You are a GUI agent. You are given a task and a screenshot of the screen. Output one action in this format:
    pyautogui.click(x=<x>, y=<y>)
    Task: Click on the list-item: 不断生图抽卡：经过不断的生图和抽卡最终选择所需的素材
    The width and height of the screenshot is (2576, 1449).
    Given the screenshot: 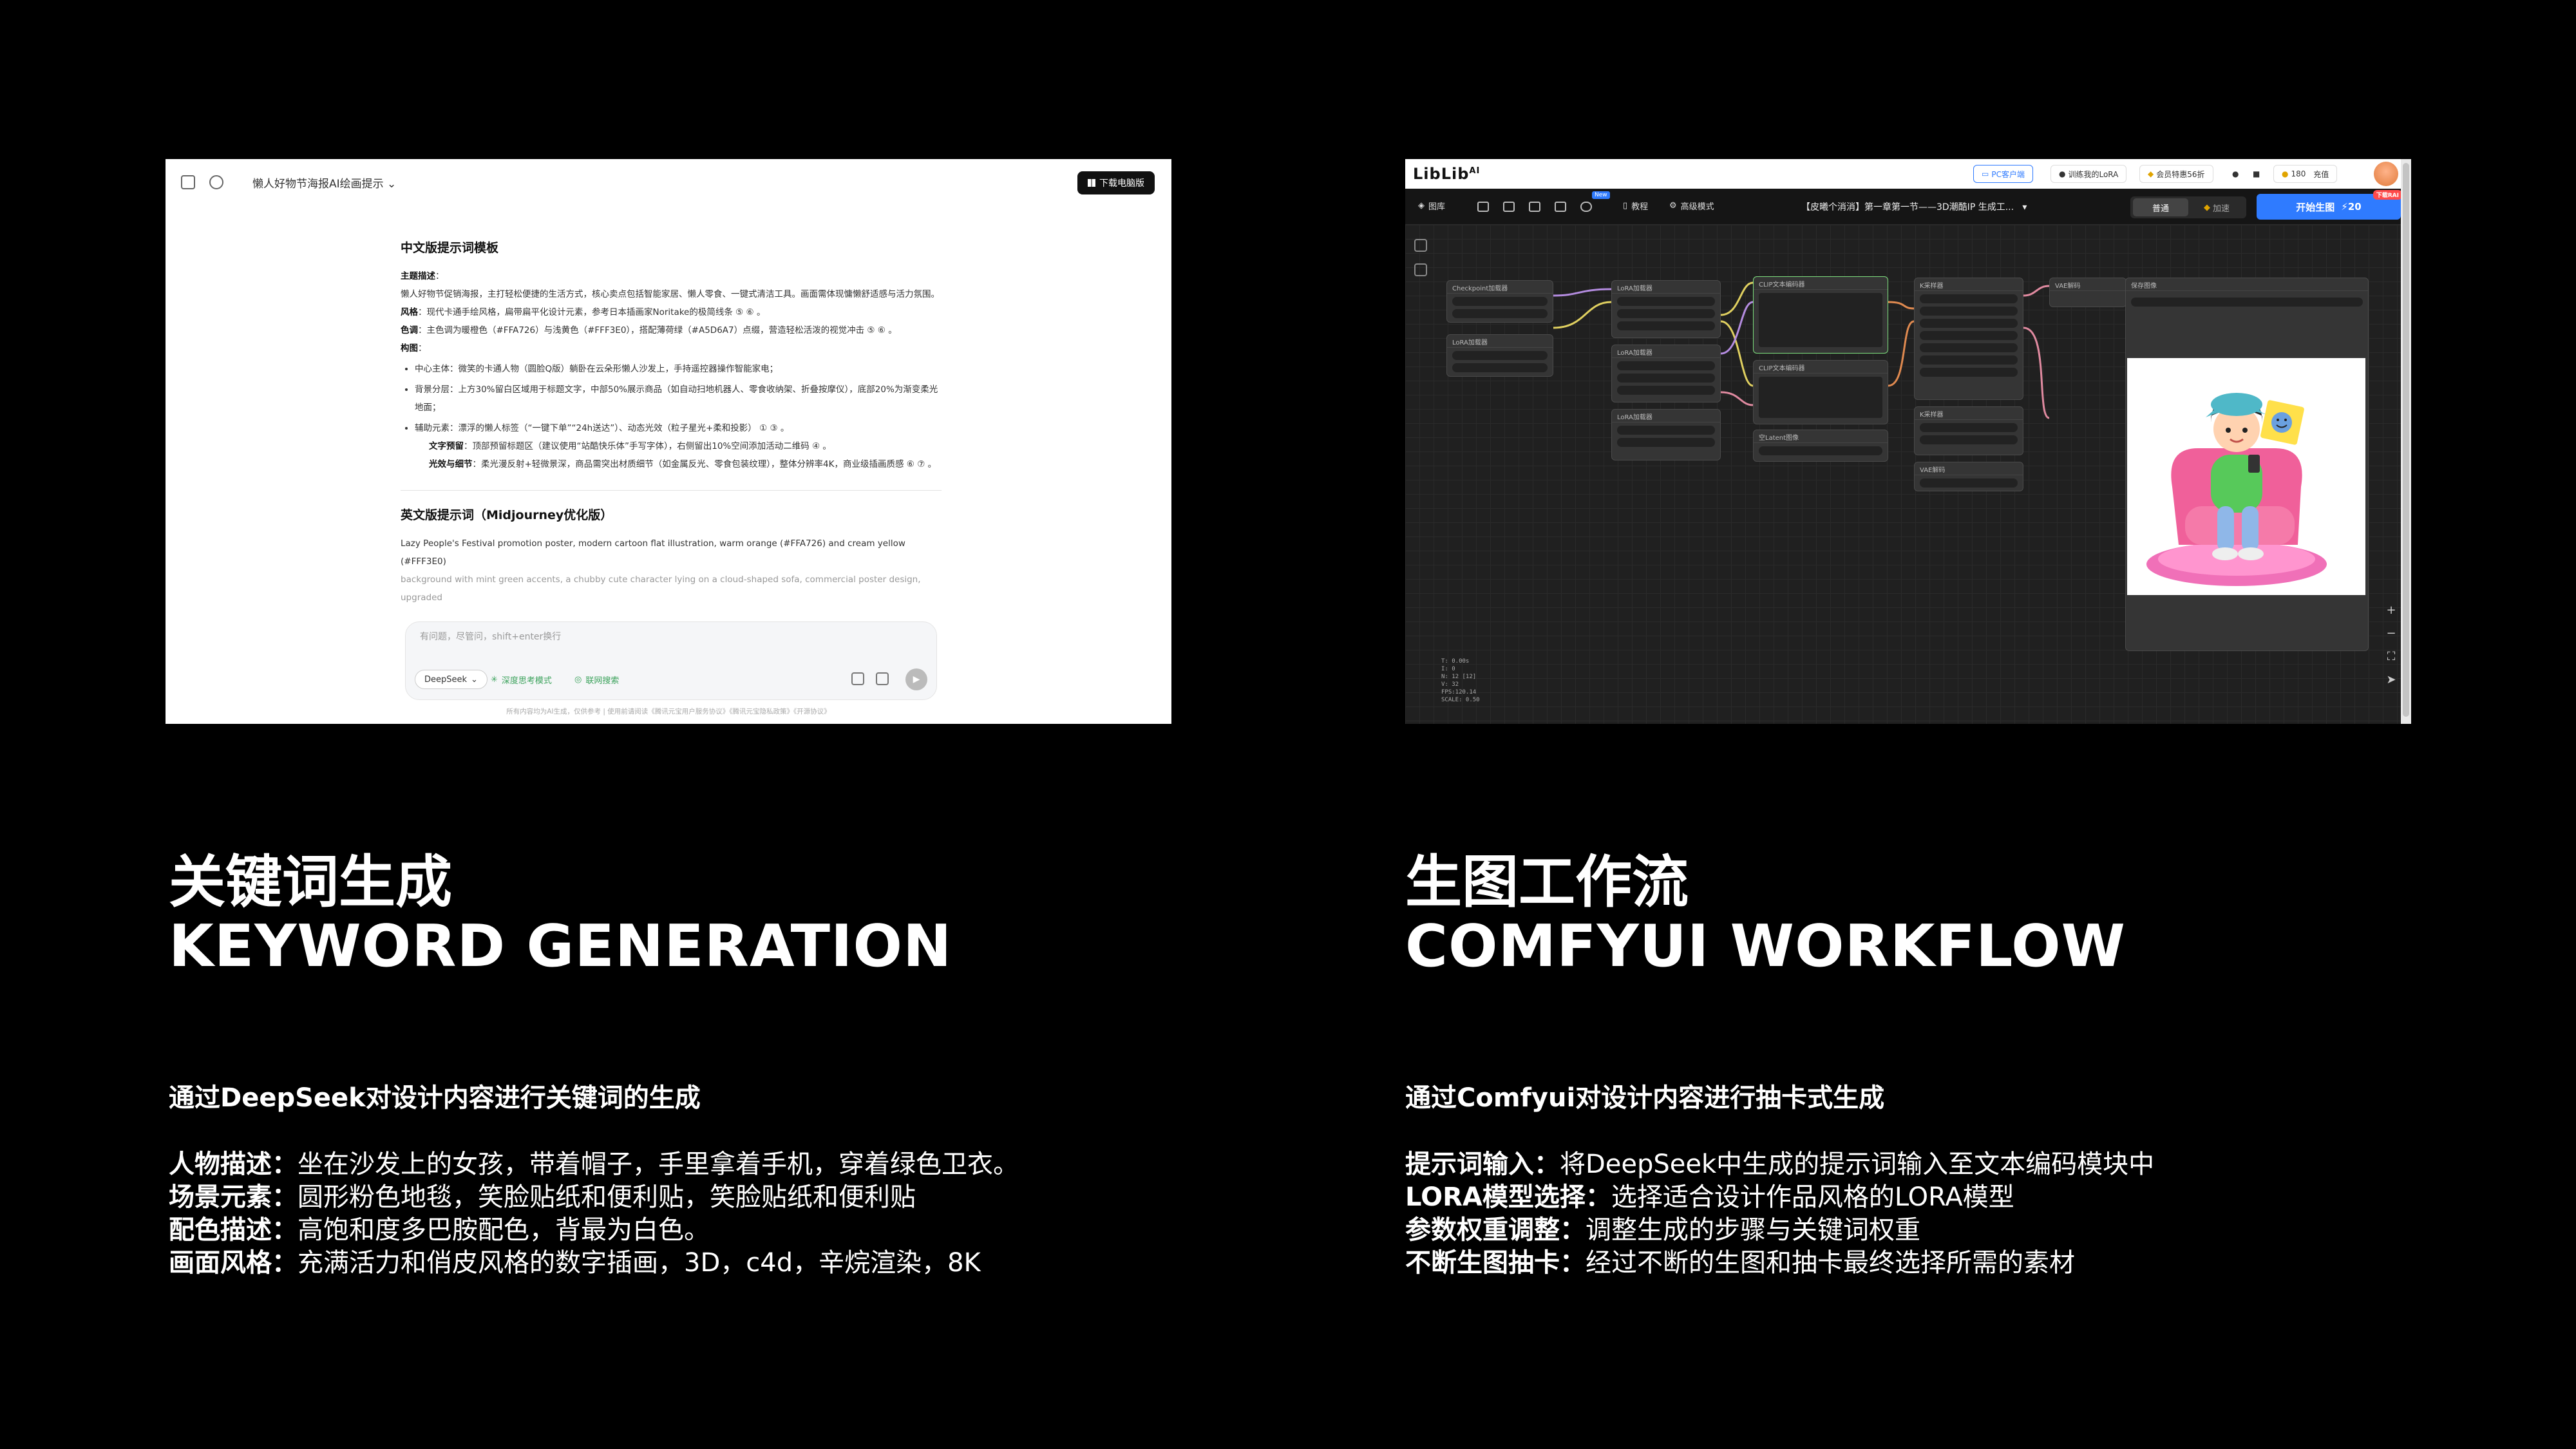 What is the action you would take?
    pyautogui.click(x=1740, y=1263)
    